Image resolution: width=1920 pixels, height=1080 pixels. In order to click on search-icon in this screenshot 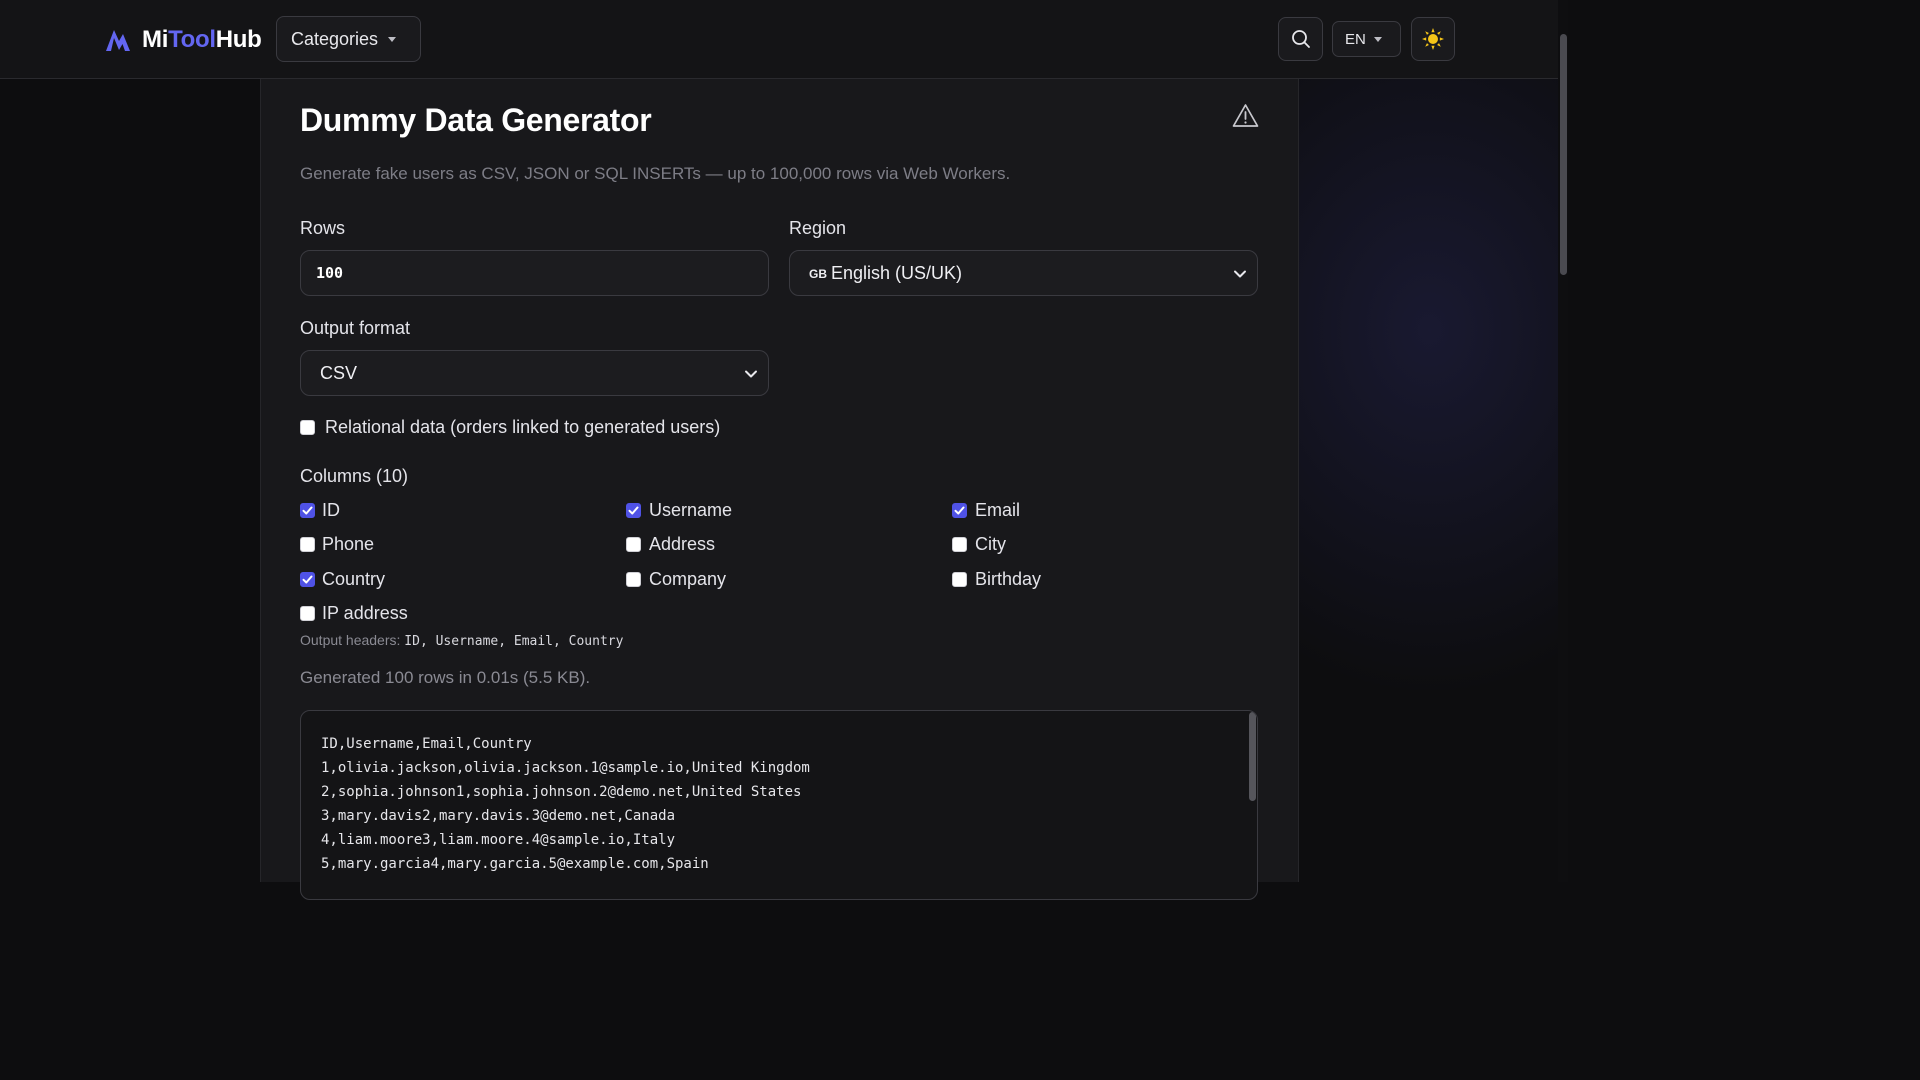, I will do `click(1300, 39)`.